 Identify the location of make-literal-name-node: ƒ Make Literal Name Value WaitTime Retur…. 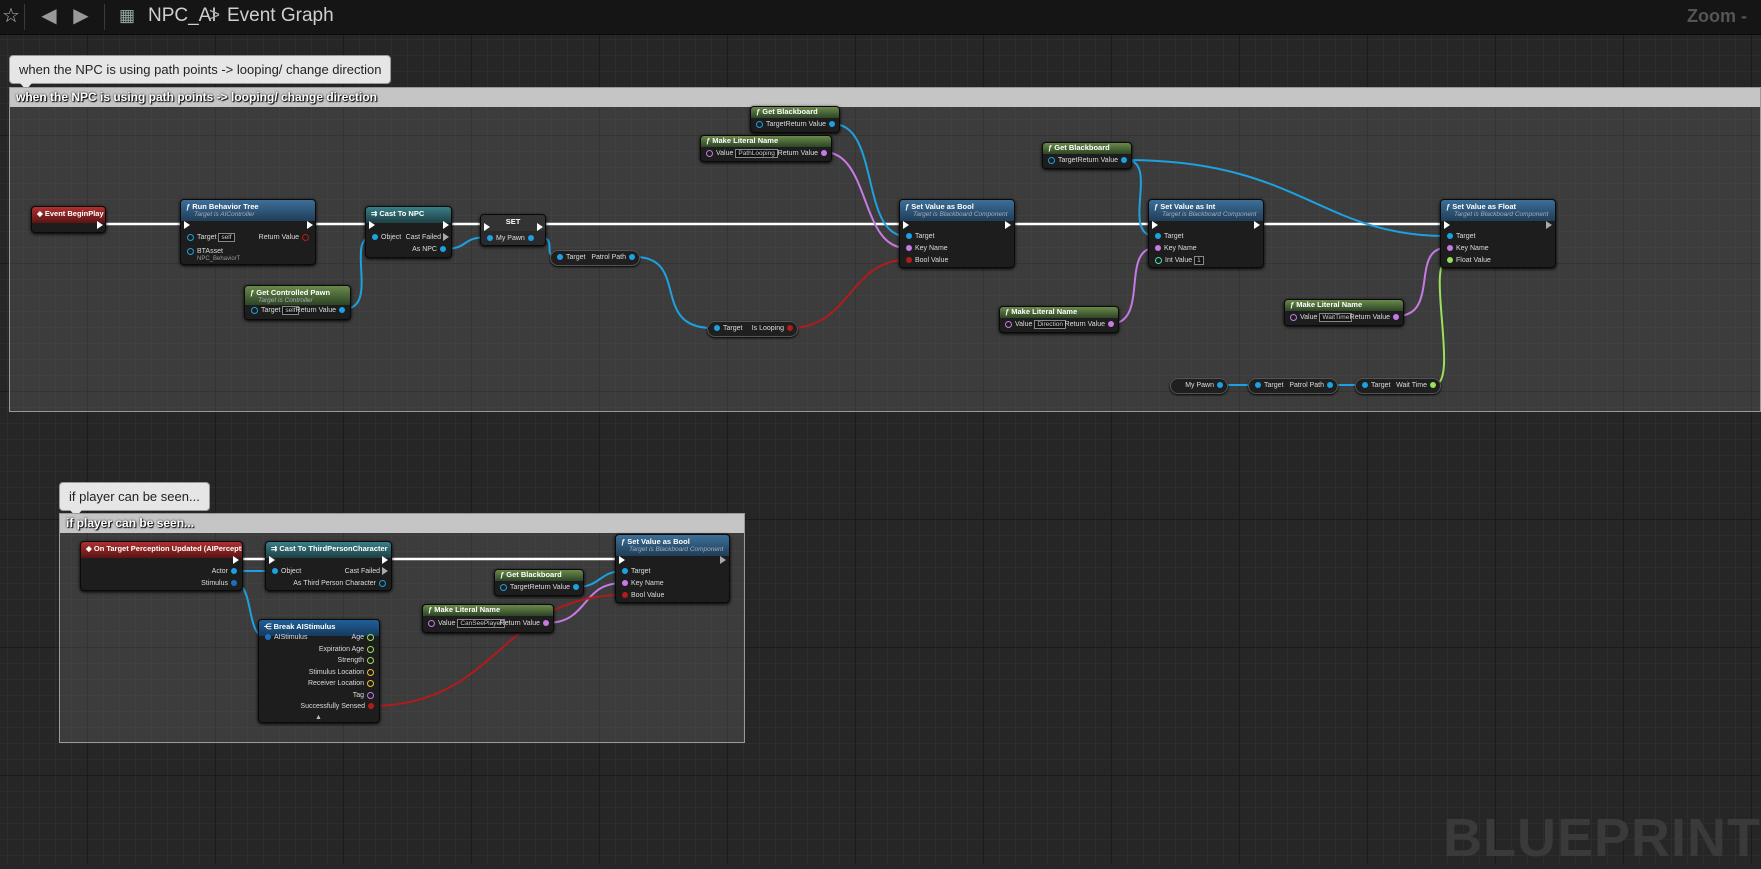
(1344, 312).